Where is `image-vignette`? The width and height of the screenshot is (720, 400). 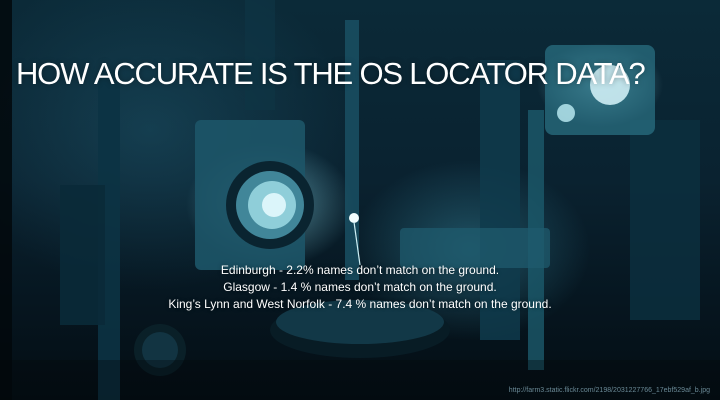
image-vignette is located at coordinates (360, 380).